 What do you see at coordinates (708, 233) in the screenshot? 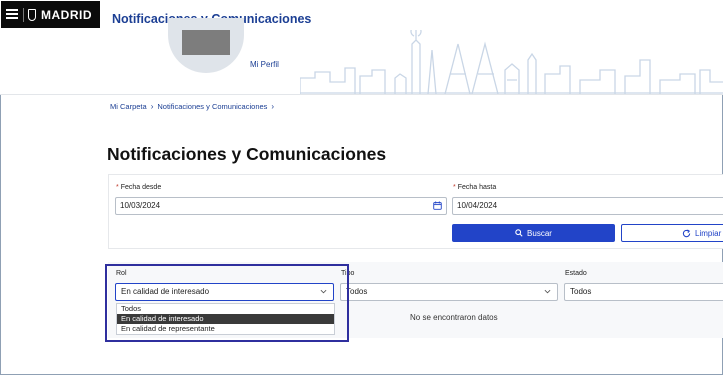
I see `limpiar-button-label: Limpiar` at bounding box center [708, 233].